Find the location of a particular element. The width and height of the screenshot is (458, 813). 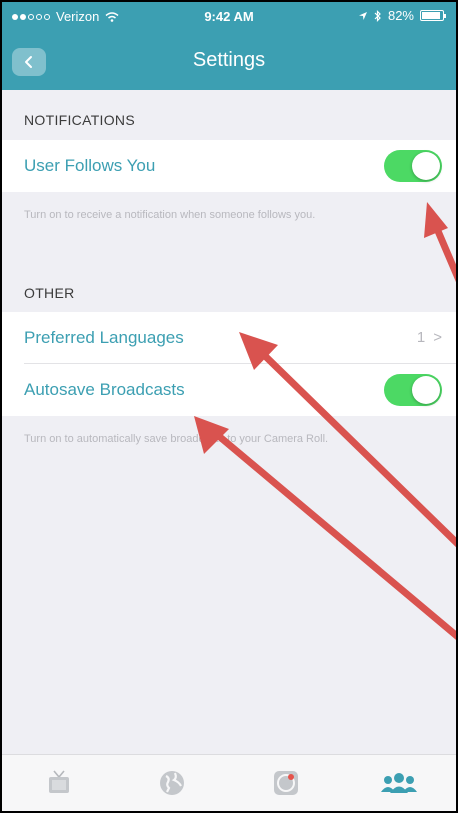

arrow-to-preferred-languages is located at coordinates (356, 447).